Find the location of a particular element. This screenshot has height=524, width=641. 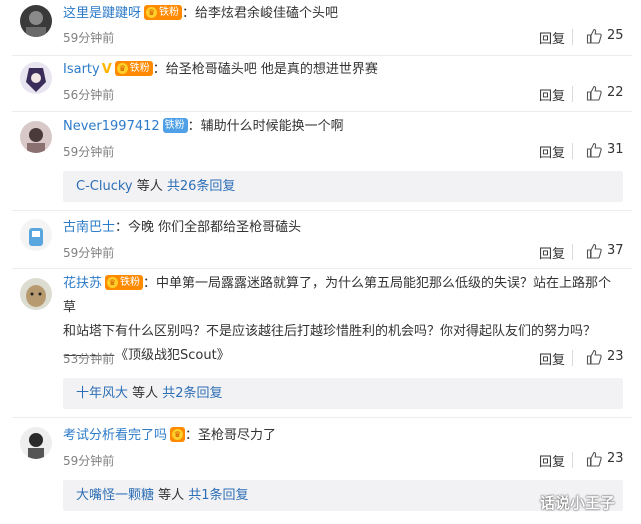

reply-username: C-Clucky is located at coordinates (104, 186).